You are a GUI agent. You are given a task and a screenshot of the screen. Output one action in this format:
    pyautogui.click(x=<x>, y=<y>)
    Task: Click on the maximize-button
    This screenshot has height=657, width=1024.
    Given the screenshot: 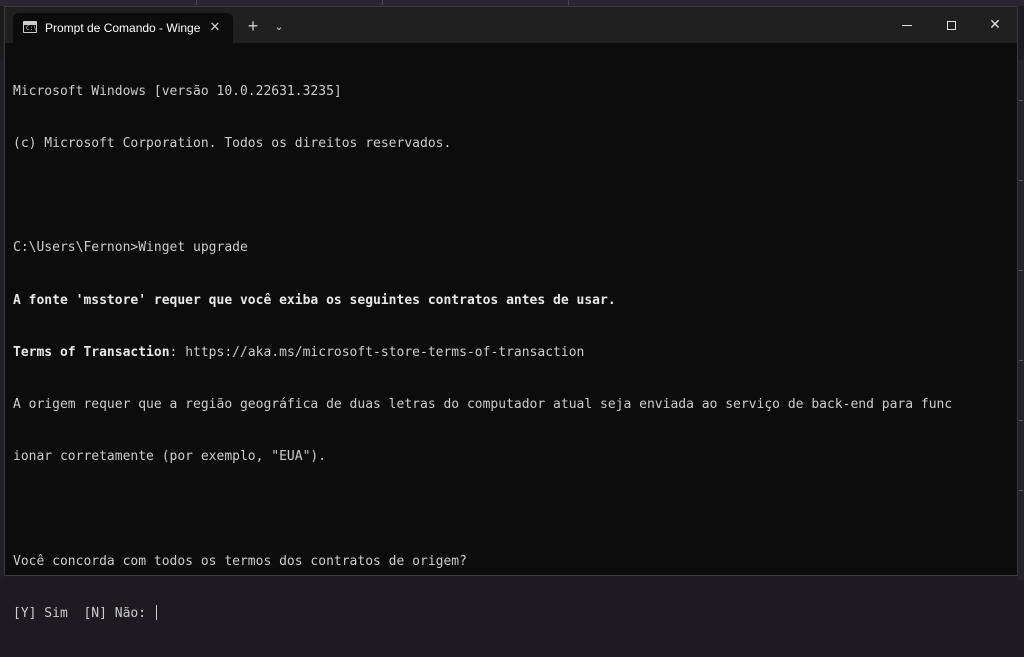 What is the action you would take?
    pyautogui.click(x=951, y=25)
    